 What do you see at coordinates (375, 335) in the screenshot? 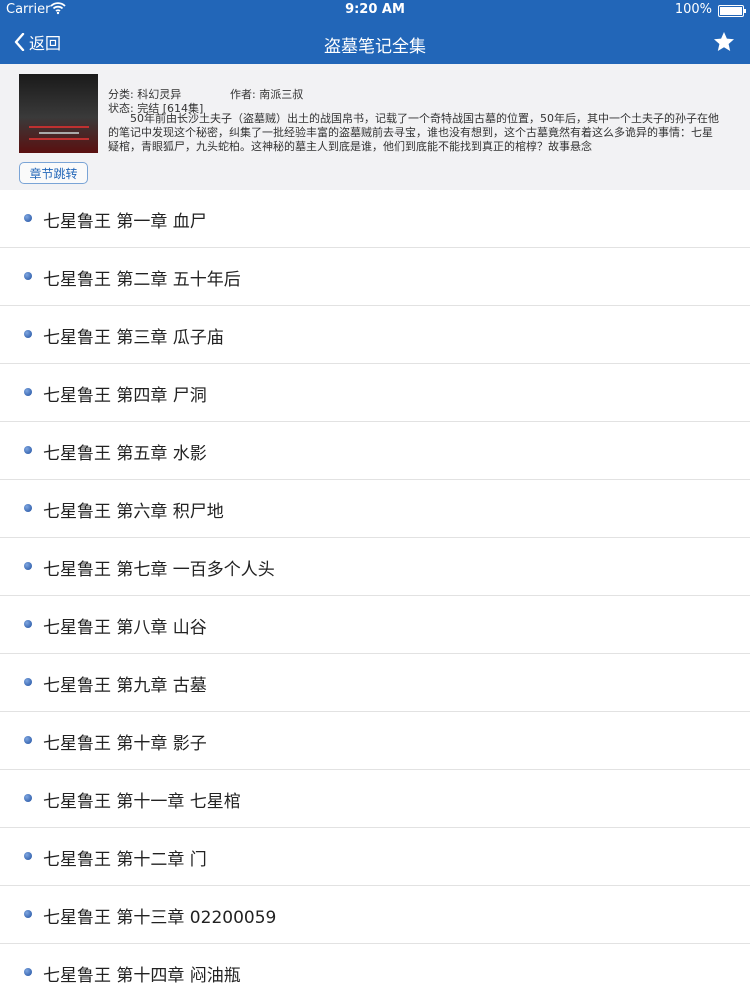
I see `chapter-row: 七星鲁王 第三章 瓜子庙` at bounding box center [375, 335].